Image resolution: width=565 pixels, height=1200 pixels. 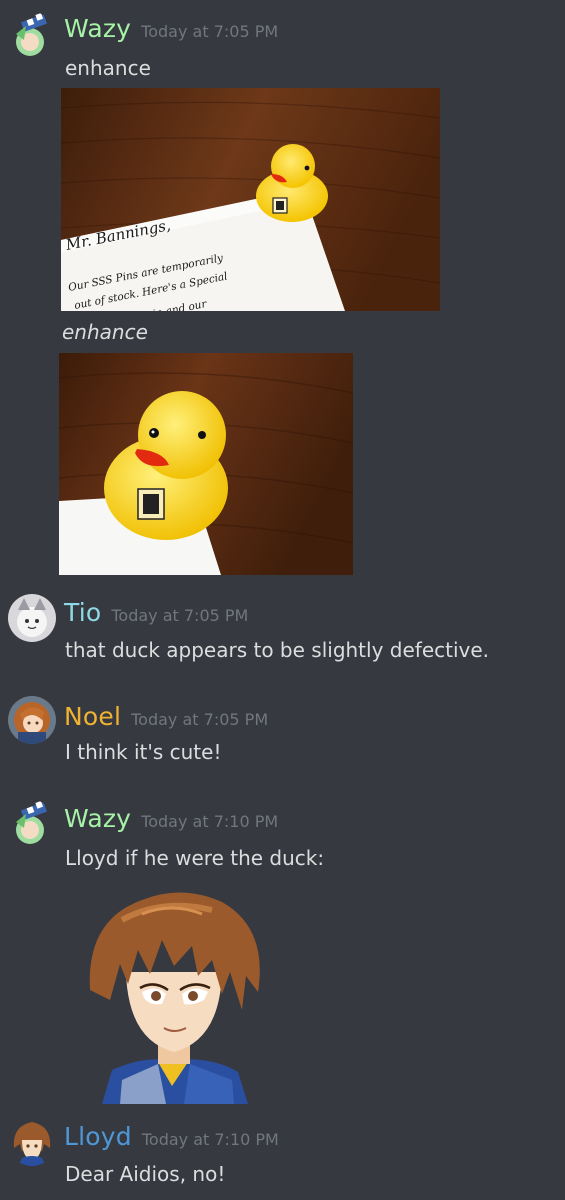 I want to click on message-text: I think it's cute!, so click(x=143, y=752).